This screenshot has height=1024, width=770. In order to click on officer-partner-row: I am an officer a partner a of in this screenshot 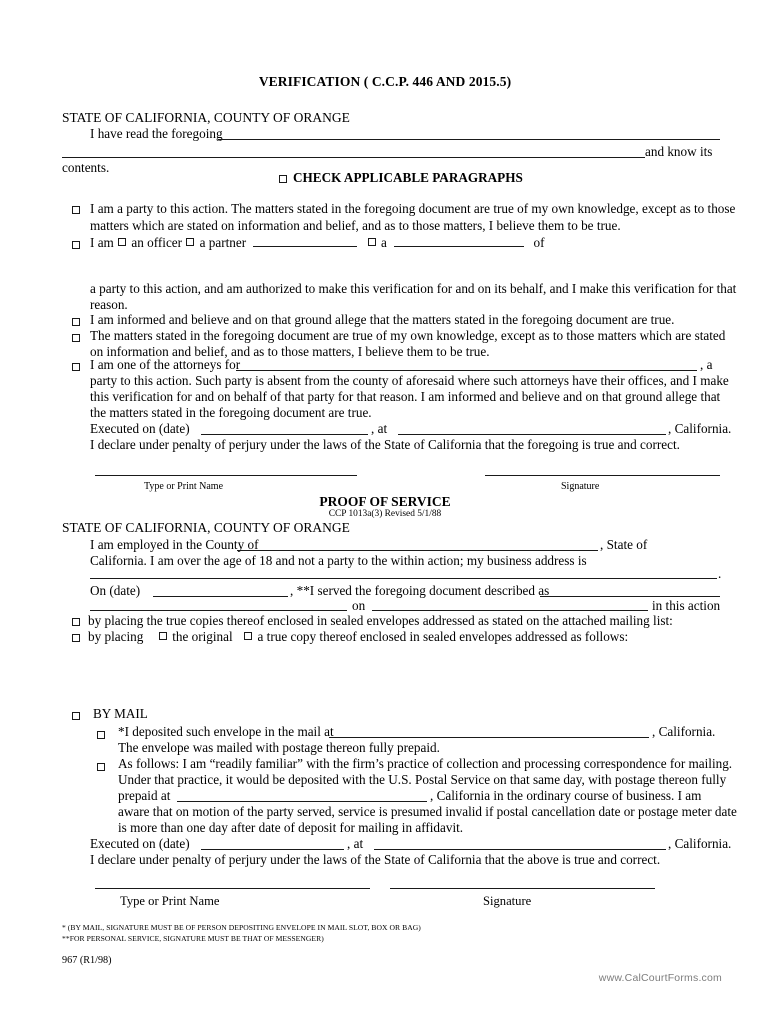, I will do `click(317, 242)`.